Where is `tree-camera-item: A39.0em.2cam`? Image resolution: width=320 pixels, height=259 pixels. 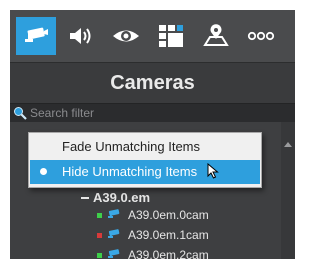
tree-camera-item: A39.0em.2cam is located at coordinates (168, 253).